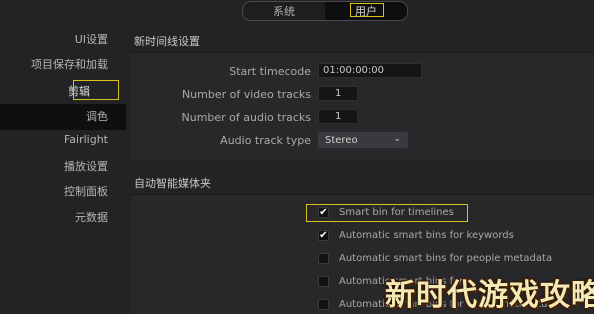  What do you see at coordinates (246, 94) in the screenshot?
I see `video-tracks-label: Number of video tracks` at bounding box center [246, 94].